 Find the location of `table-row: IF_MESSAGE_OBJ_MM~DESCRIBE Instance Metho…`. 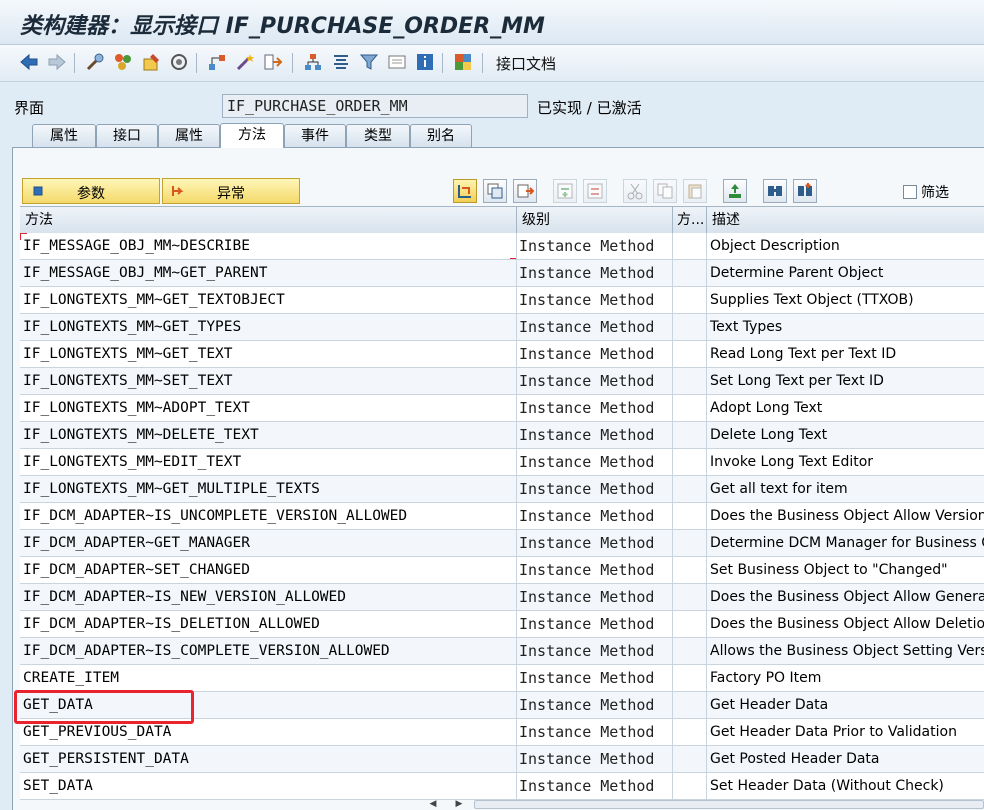

table-row: IF_MESSAGE_OBJ_MM~DESCRIBE Instance Metho… is located at coordinates (502, 246).